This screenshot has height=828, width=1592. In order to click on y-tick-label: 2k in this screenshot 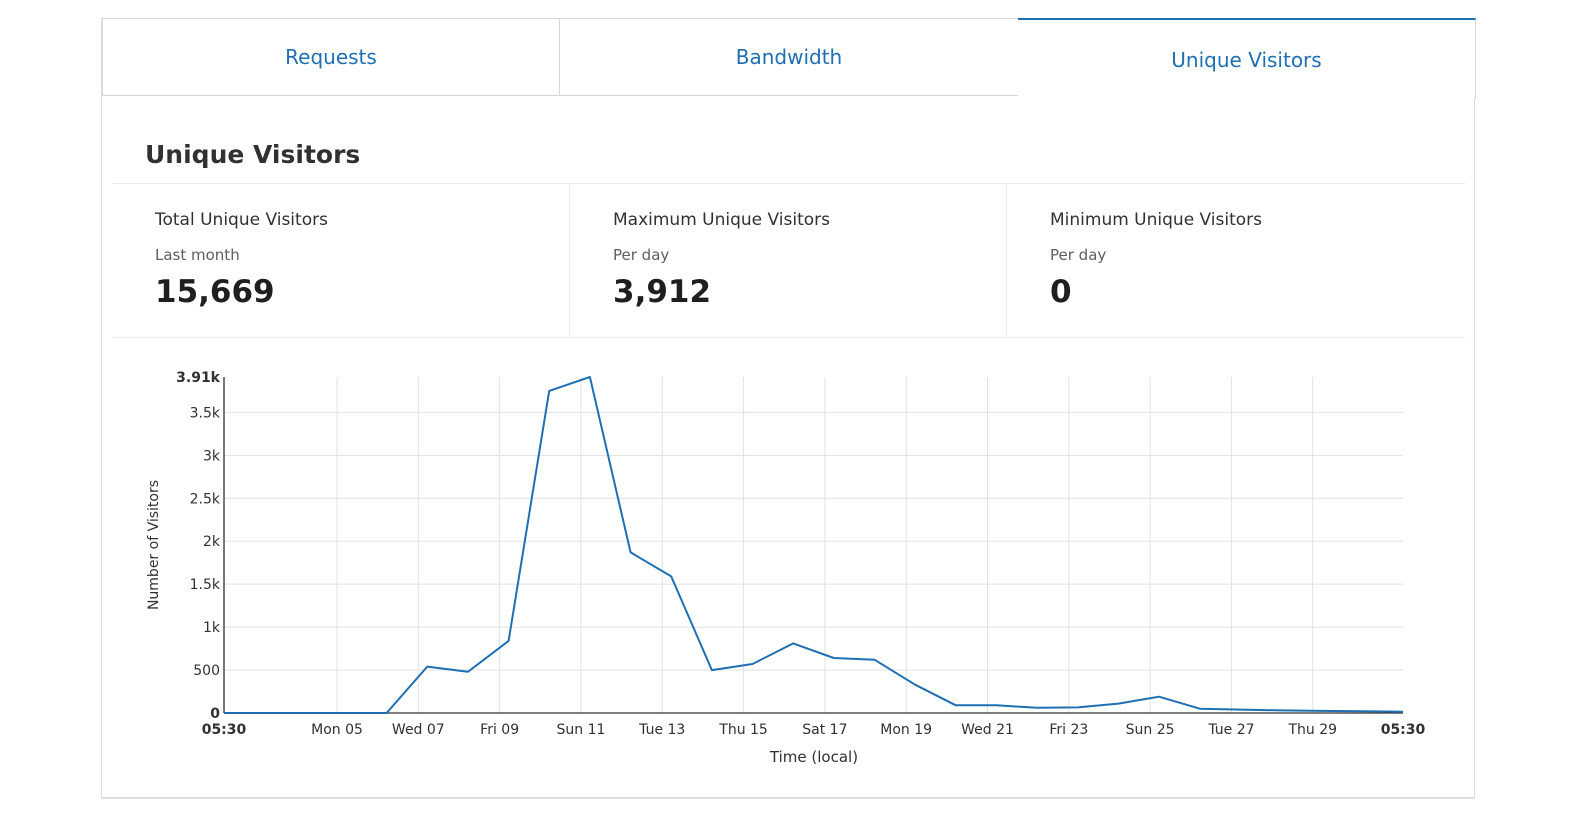, I will do `click(212, 542)`.